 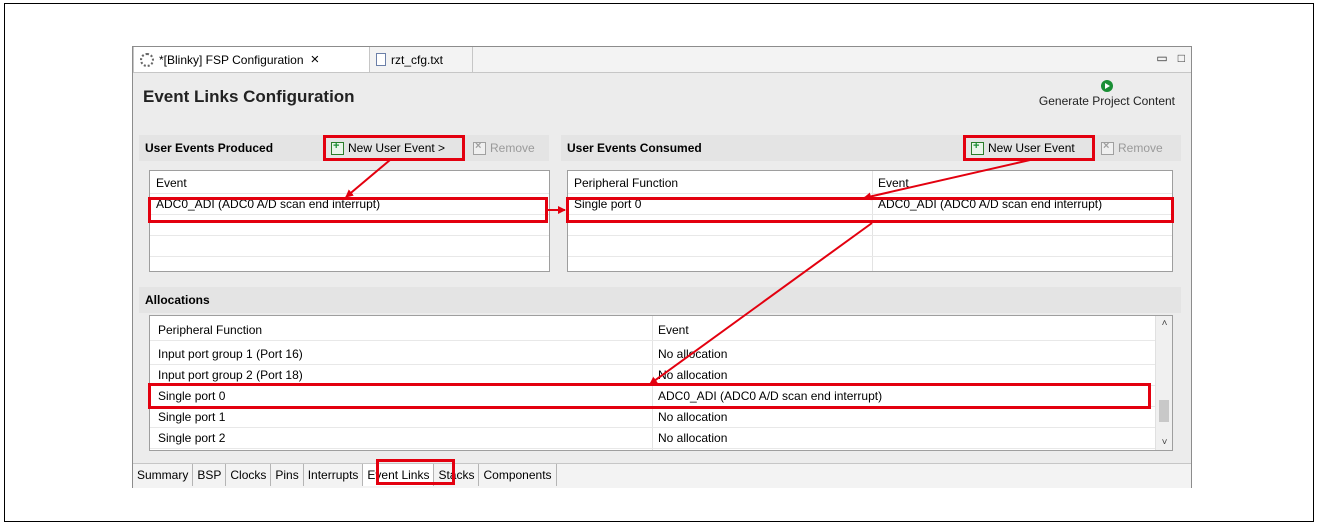 I want to click on produced-title: User Events Produced, so click(x=209, y=148).